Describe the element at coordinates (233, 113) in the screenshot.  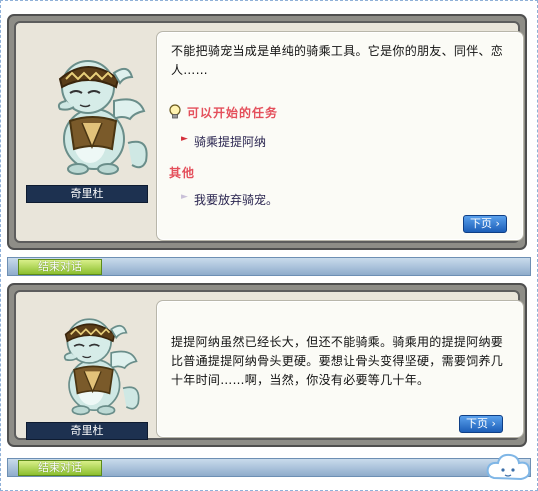
I see `section-title-available: 可以开始的任务` at that location.